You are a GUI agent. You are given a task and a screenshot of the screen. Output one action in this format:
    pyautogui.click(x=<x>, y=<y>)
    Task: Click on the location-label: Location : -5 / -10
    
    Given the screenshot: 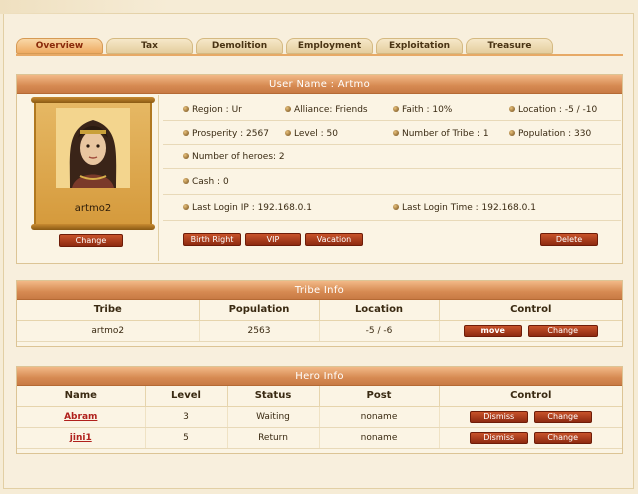 What is the action you would take?
    pyautogui.click(x=558, y=110)
    